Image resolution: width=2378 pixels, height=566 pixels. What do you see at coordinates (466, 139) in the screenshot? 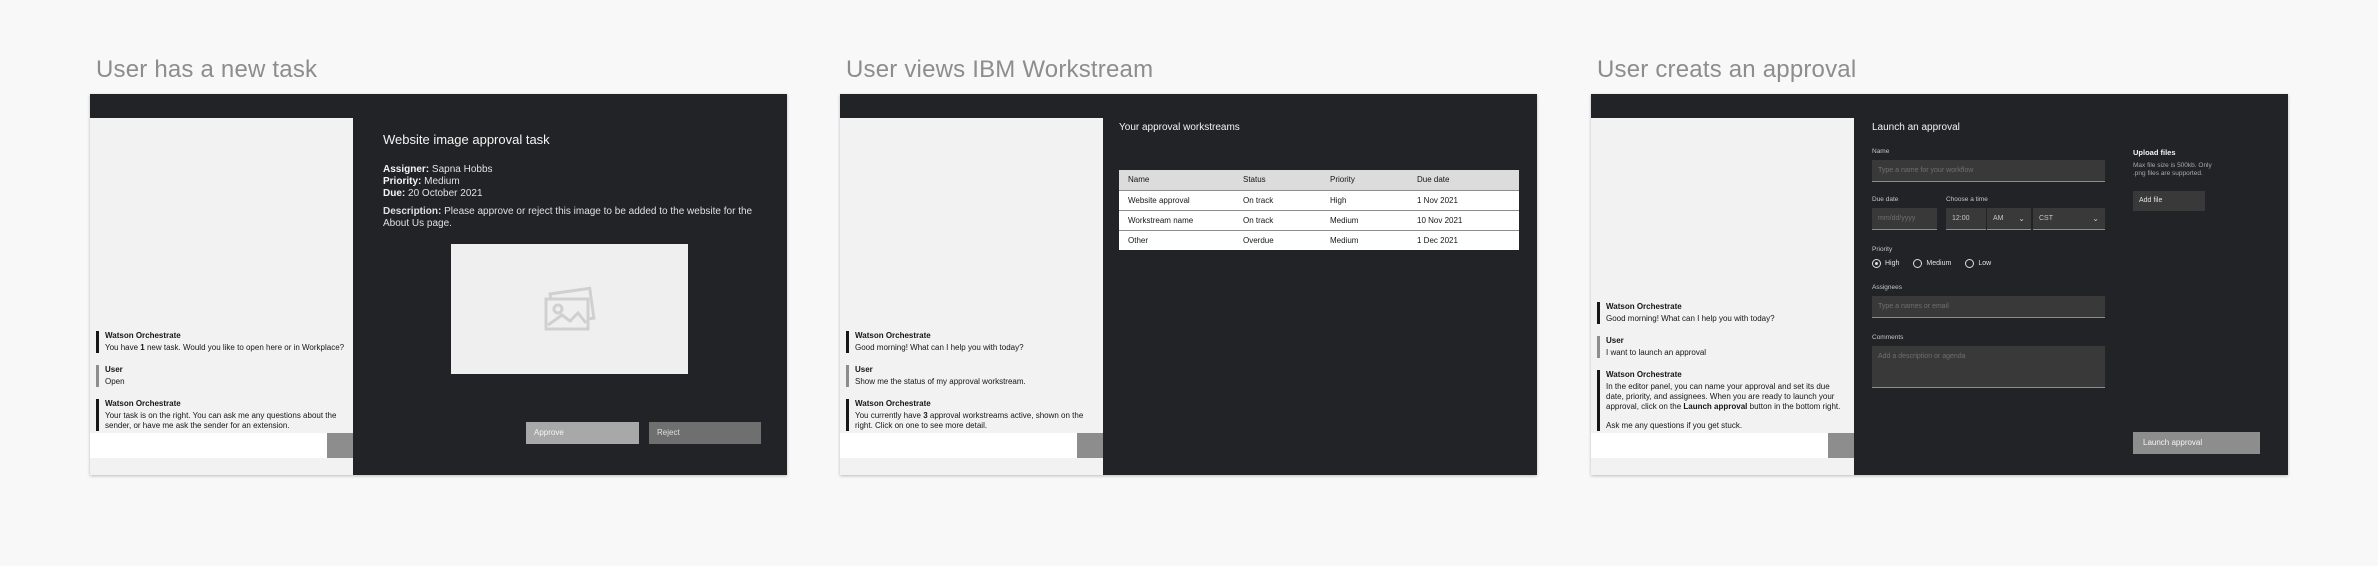
I see `task-title: Website image approval task` at bounding box center [466, 139].